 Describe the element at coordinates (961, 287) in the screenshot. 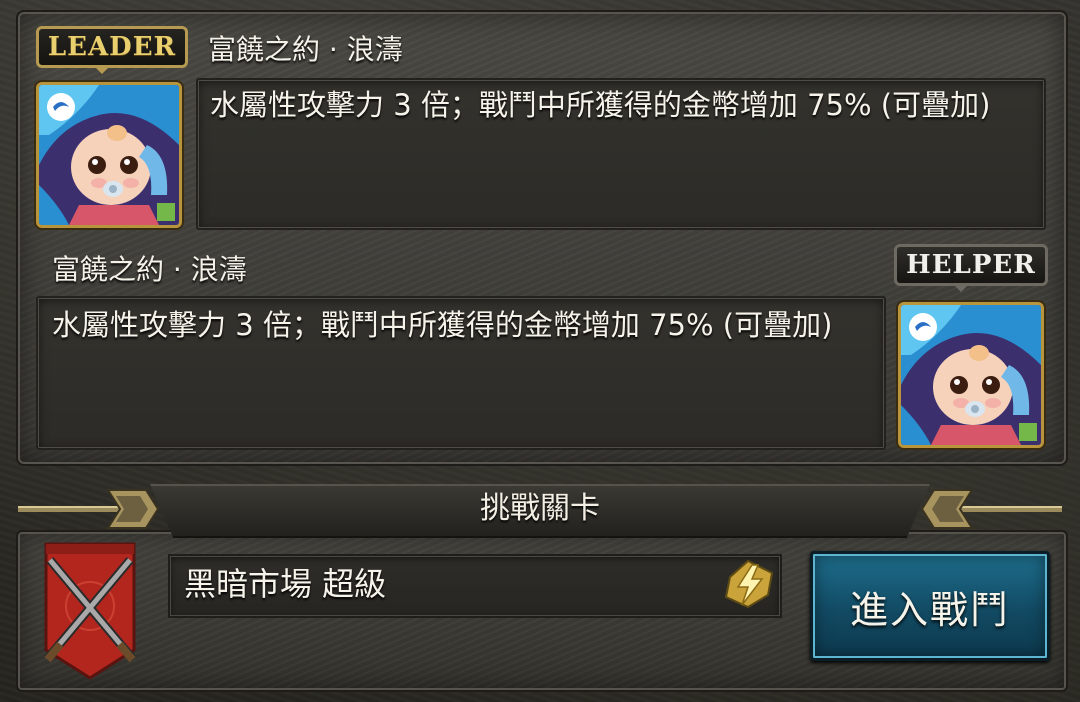

I see `helper-badge-tail` at that location.